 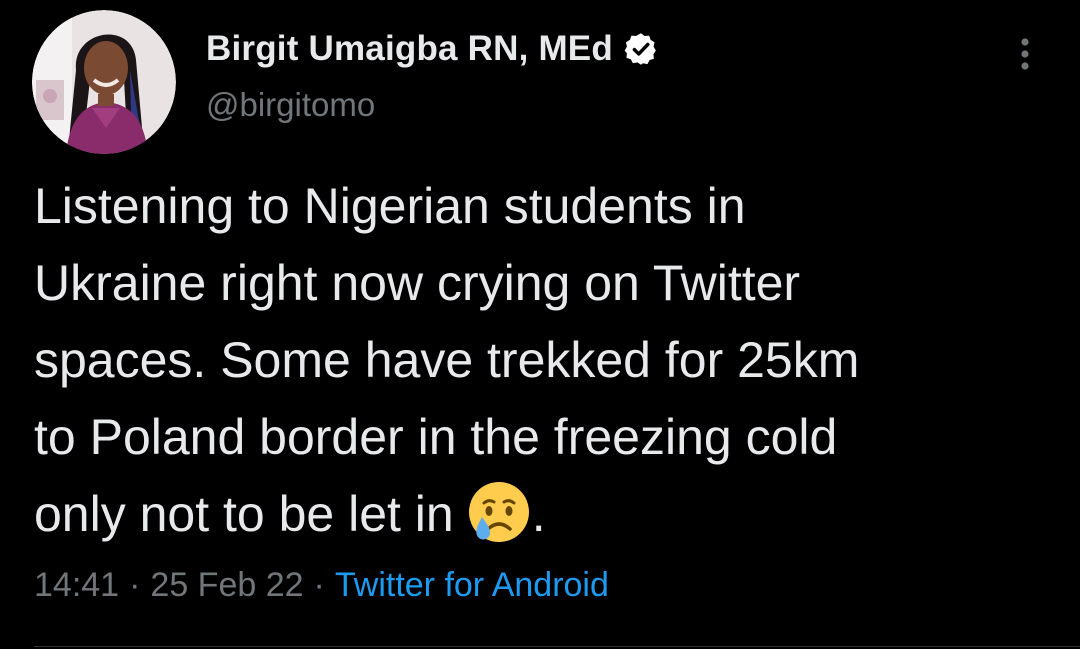 What do you see at coordinates (417, 283) in the screenshot?
I see `tweet-text-line: Ukraine right now crying on Twitter` at bounding box center [417, 283].